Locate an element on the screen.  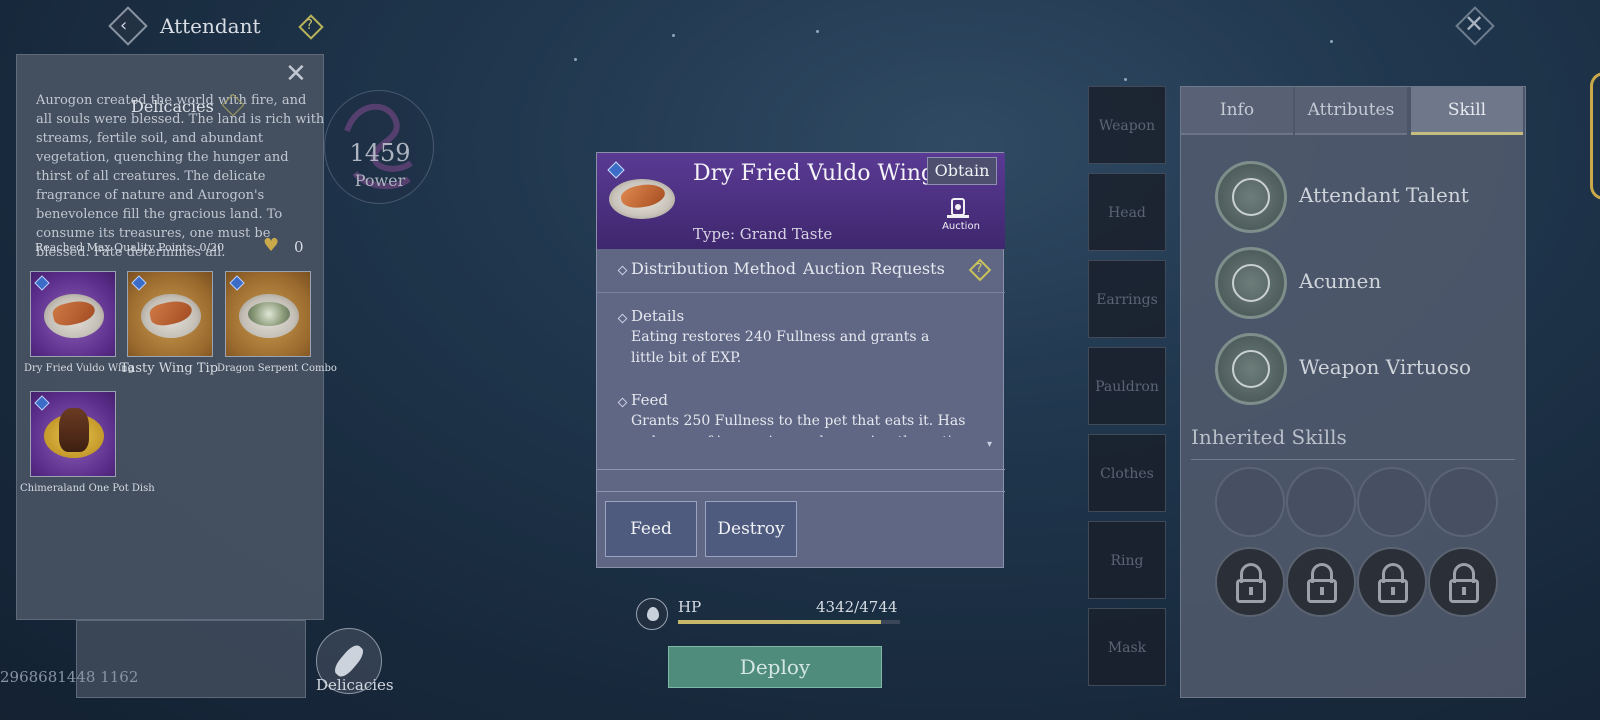
skill-name: Acumen is located at coordinates (1340, 281).